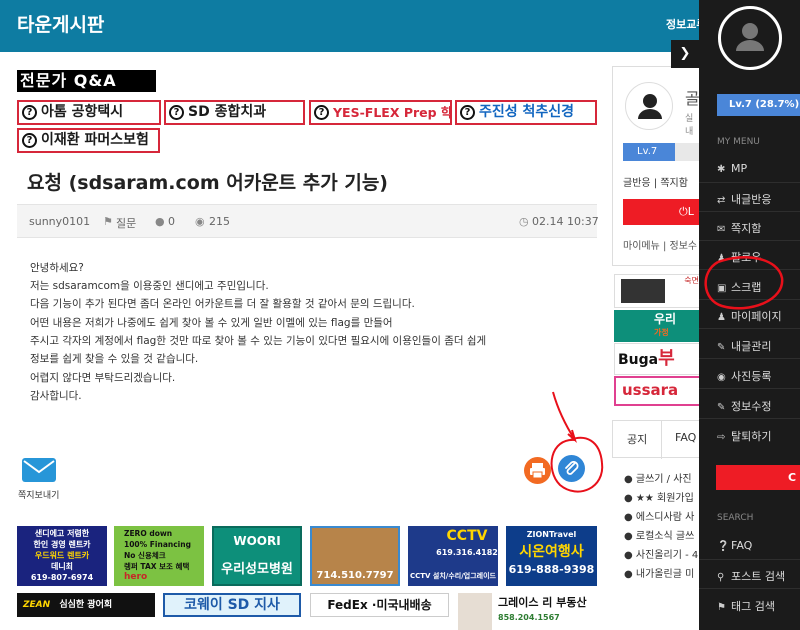  I want to click on avatar, so click(649, 106).